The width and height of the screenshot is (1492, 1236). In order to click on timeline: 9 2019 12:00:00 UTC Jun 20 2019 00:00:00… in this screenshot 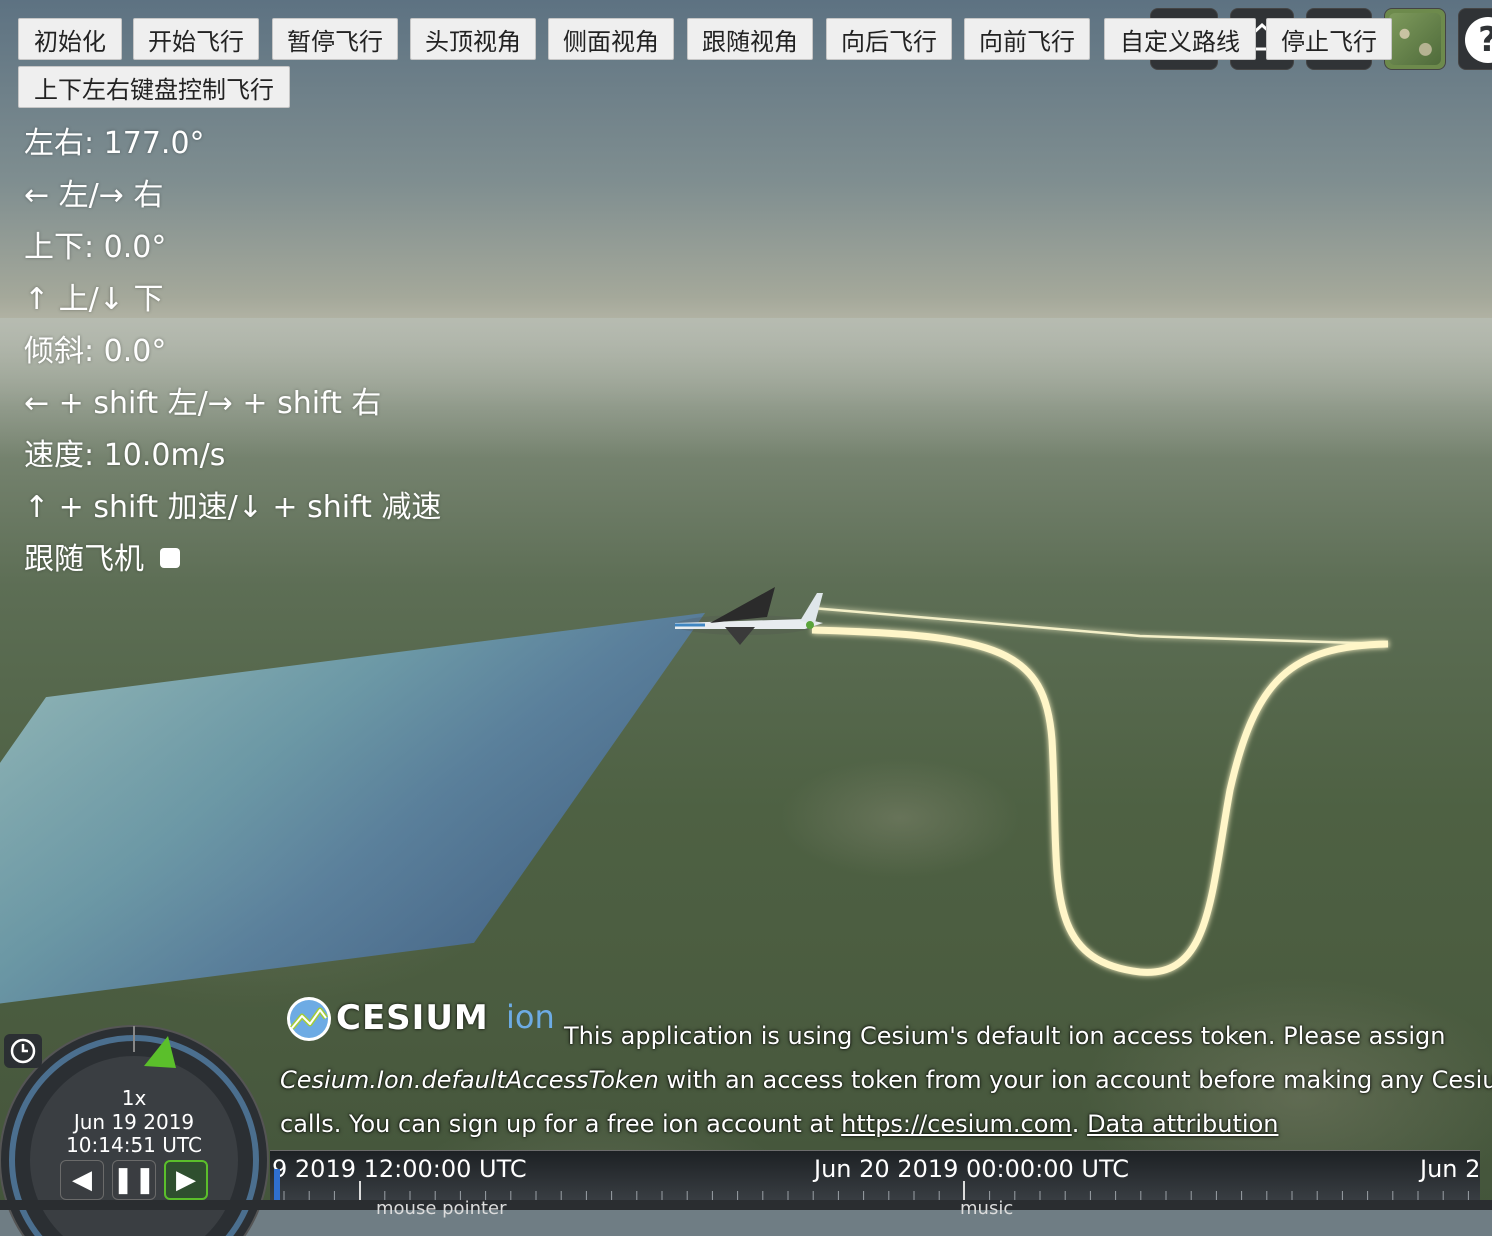, I will do `click(875, 1176)`.